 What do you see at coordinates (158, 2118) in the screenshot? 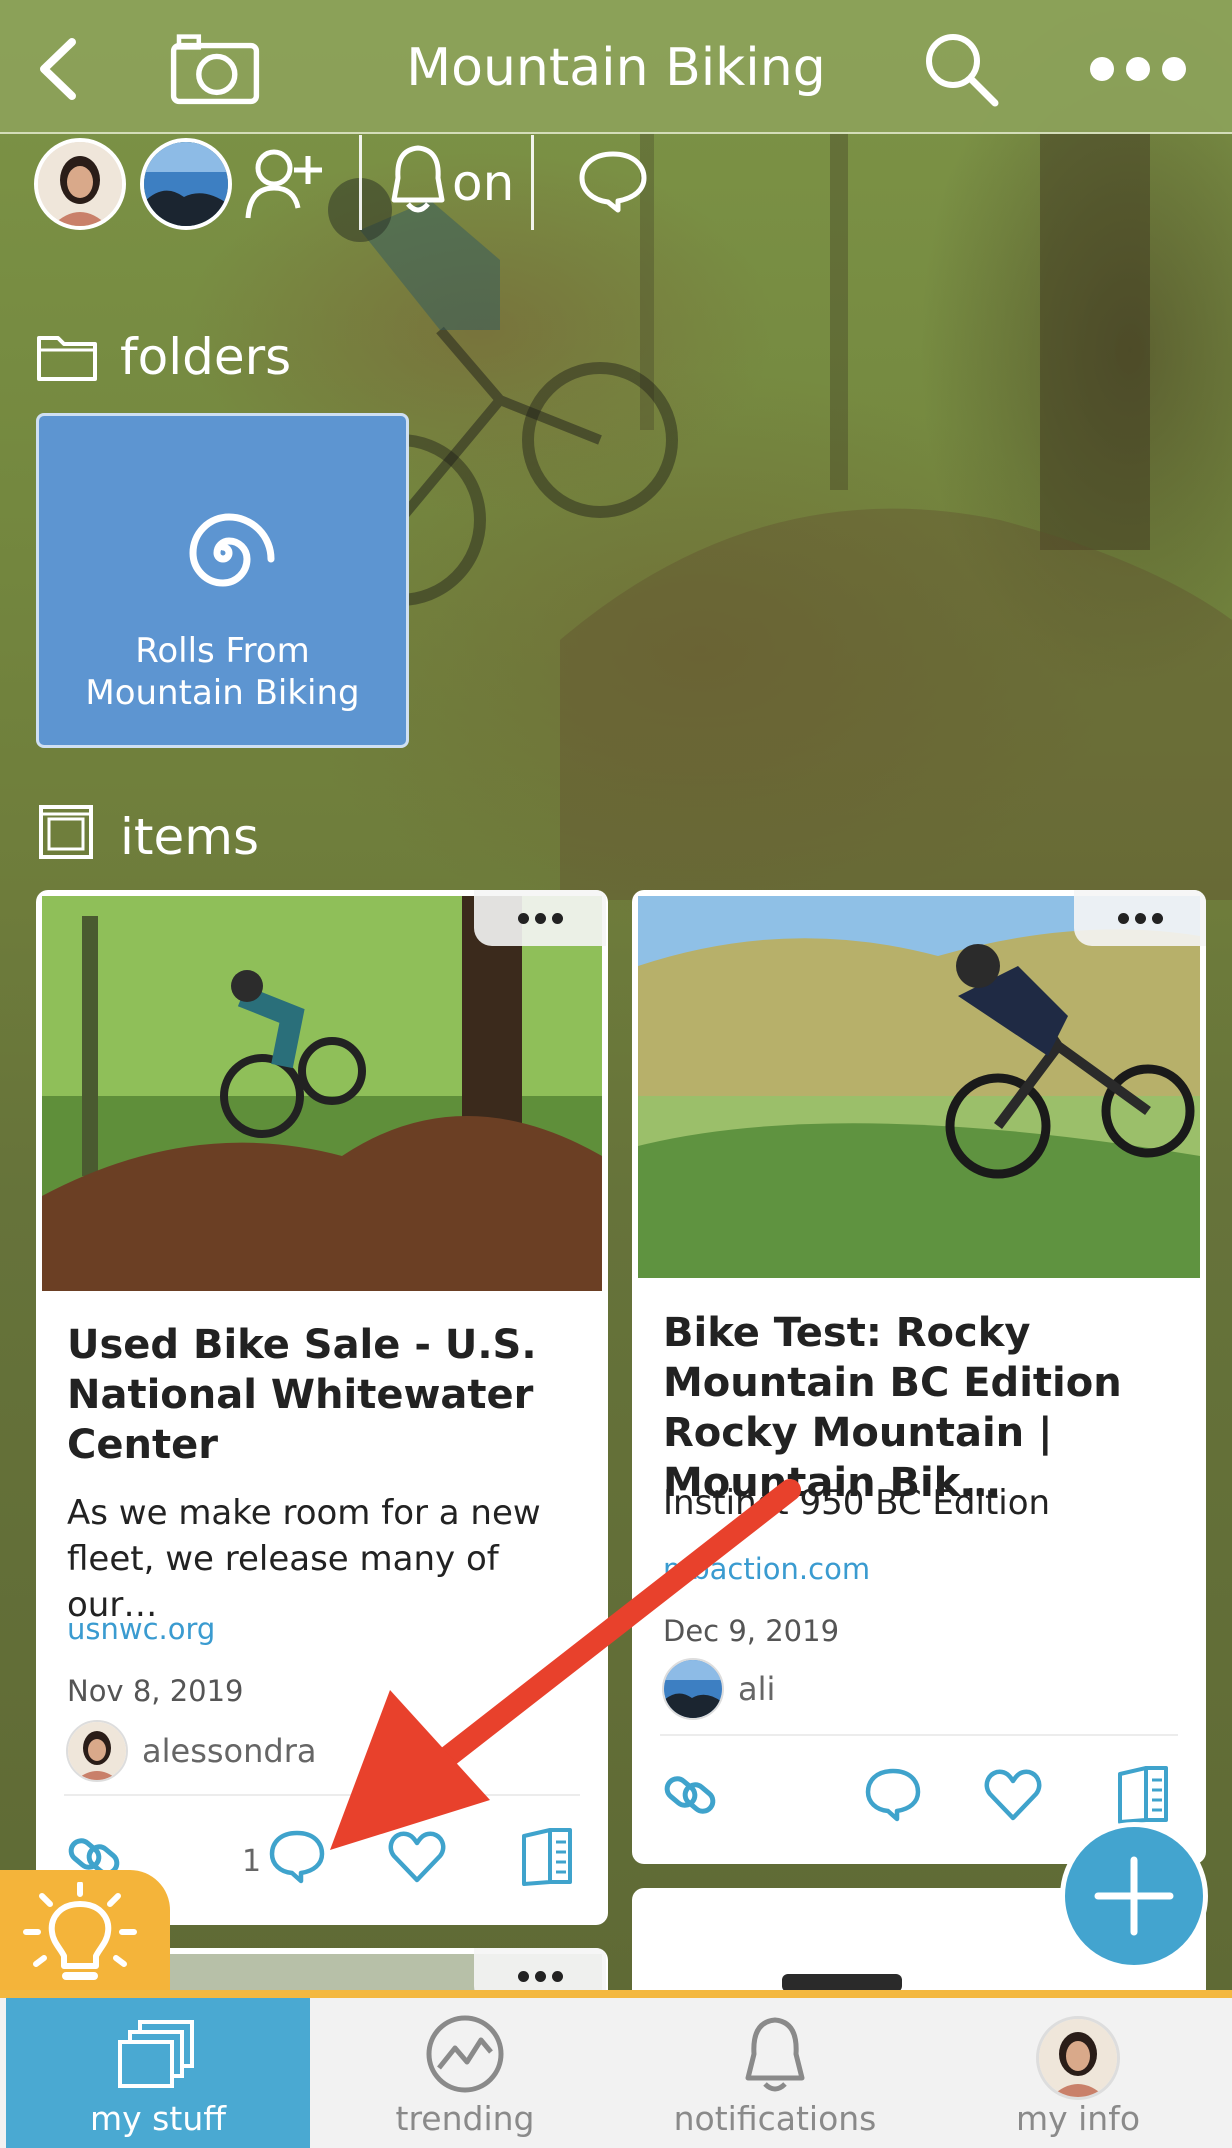
I see `nav-label: my stuff` at bounding box center [158, 2118].